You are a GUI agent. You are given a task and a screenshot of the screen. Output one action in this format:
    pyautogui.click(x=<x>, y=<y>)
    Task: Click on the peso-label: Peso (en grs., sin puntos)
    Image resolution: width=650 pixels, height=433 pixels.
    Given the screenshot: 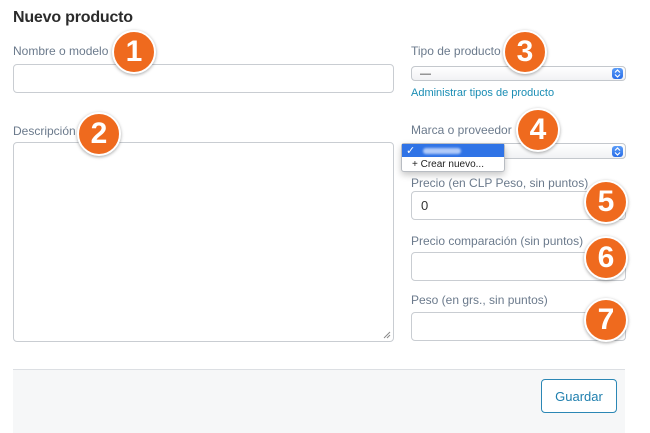 What is the action you would take?
    pyautogui.click(x=479, y=300)
    